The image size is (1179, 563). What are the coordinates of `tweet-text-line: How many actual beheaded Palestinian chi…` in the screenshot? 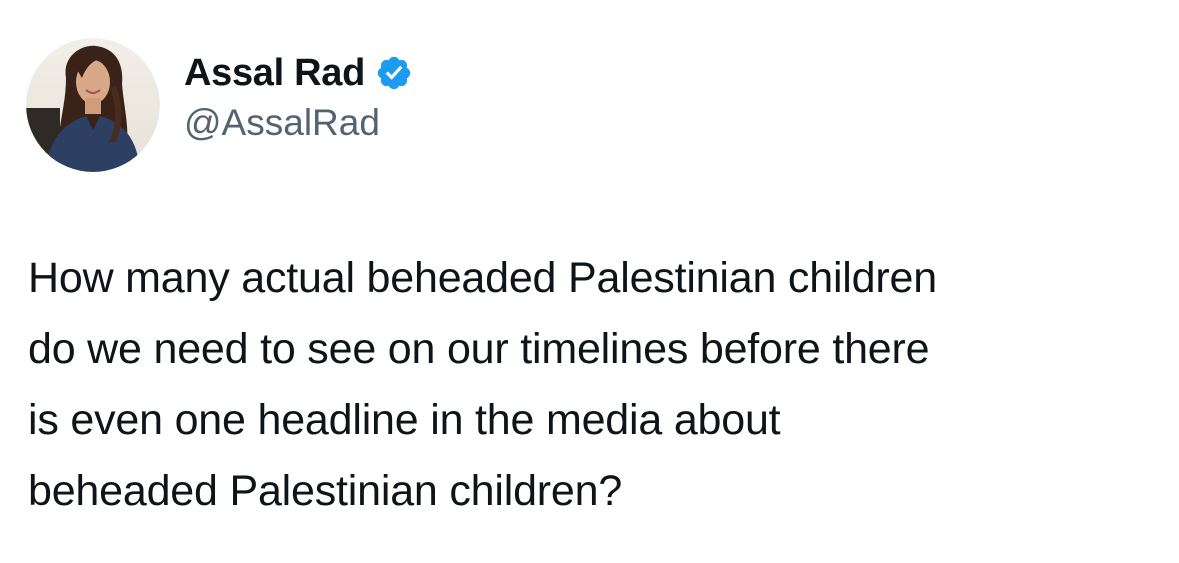 It's located at (482, 278).